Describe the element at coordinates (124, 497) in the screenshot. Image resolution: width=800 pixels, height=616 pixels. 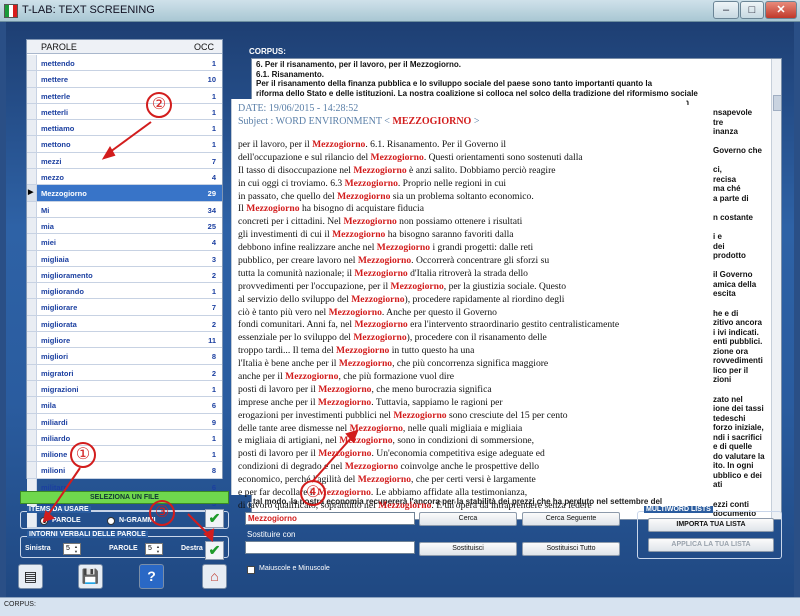
I see `select-file-button: SELEZIONA UN FILE` at that location.